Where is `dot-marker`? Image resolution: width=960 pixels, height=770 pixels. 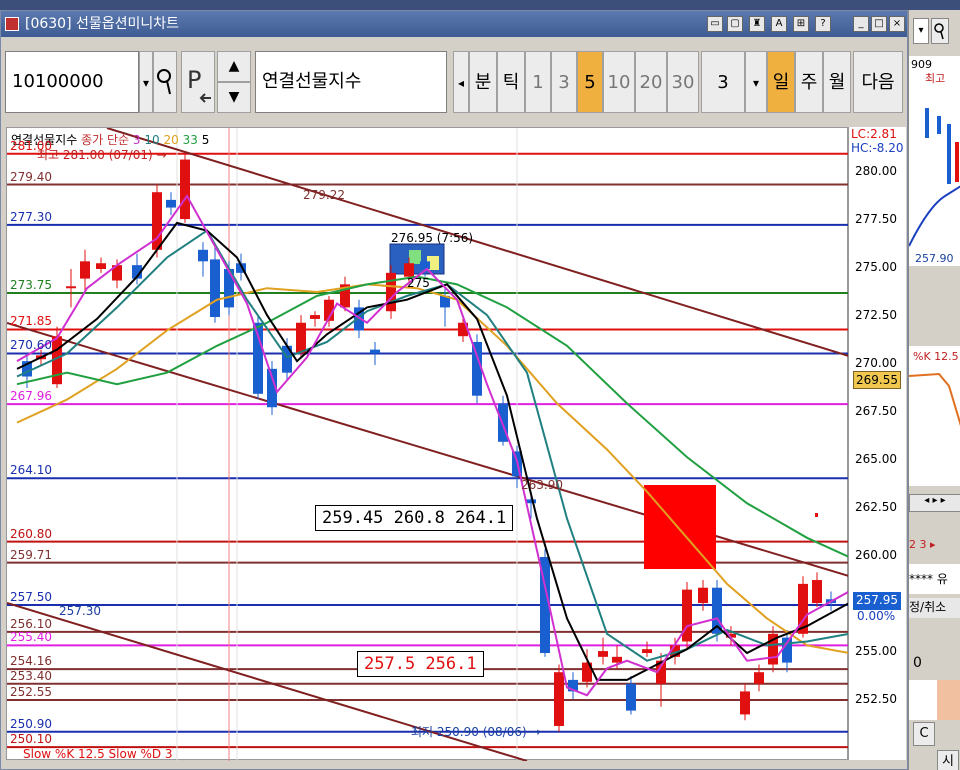 dot-marker is located at coordinates (816, 515).